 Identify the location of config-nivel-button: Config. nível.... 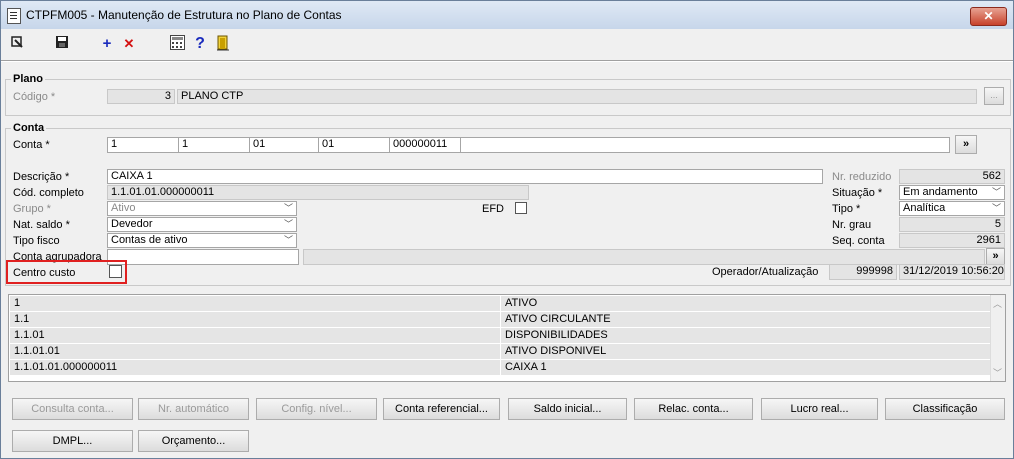
(316, 409).